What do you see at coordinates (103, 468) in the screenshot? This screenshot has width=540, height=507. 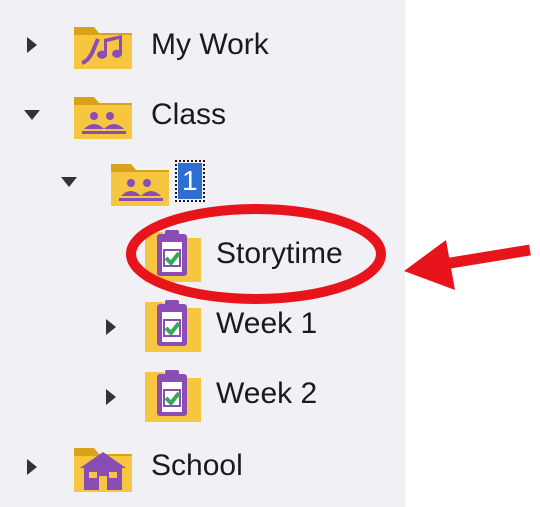 I see `school-folder-icon` at bounding box center [103, 468].